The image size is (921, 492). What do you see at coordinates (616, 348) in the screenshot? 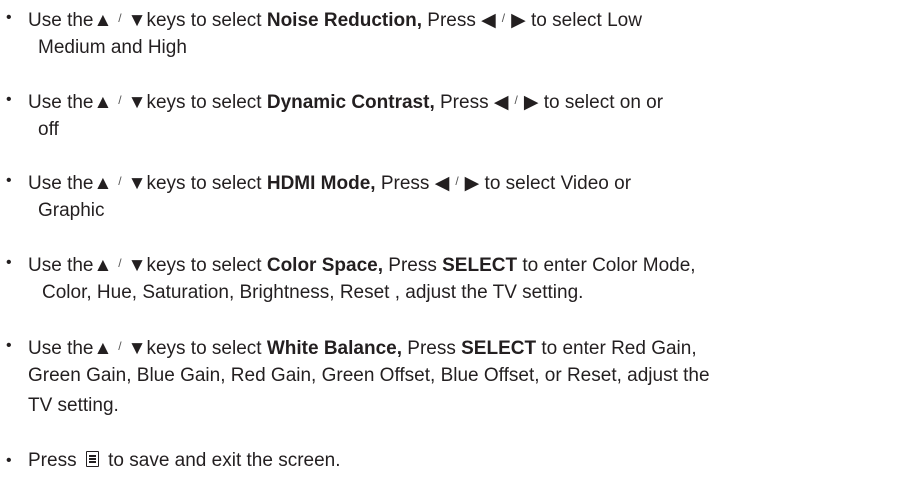
I see `text-segment: to enter Red Gain,` at bounding box center [616, 348].